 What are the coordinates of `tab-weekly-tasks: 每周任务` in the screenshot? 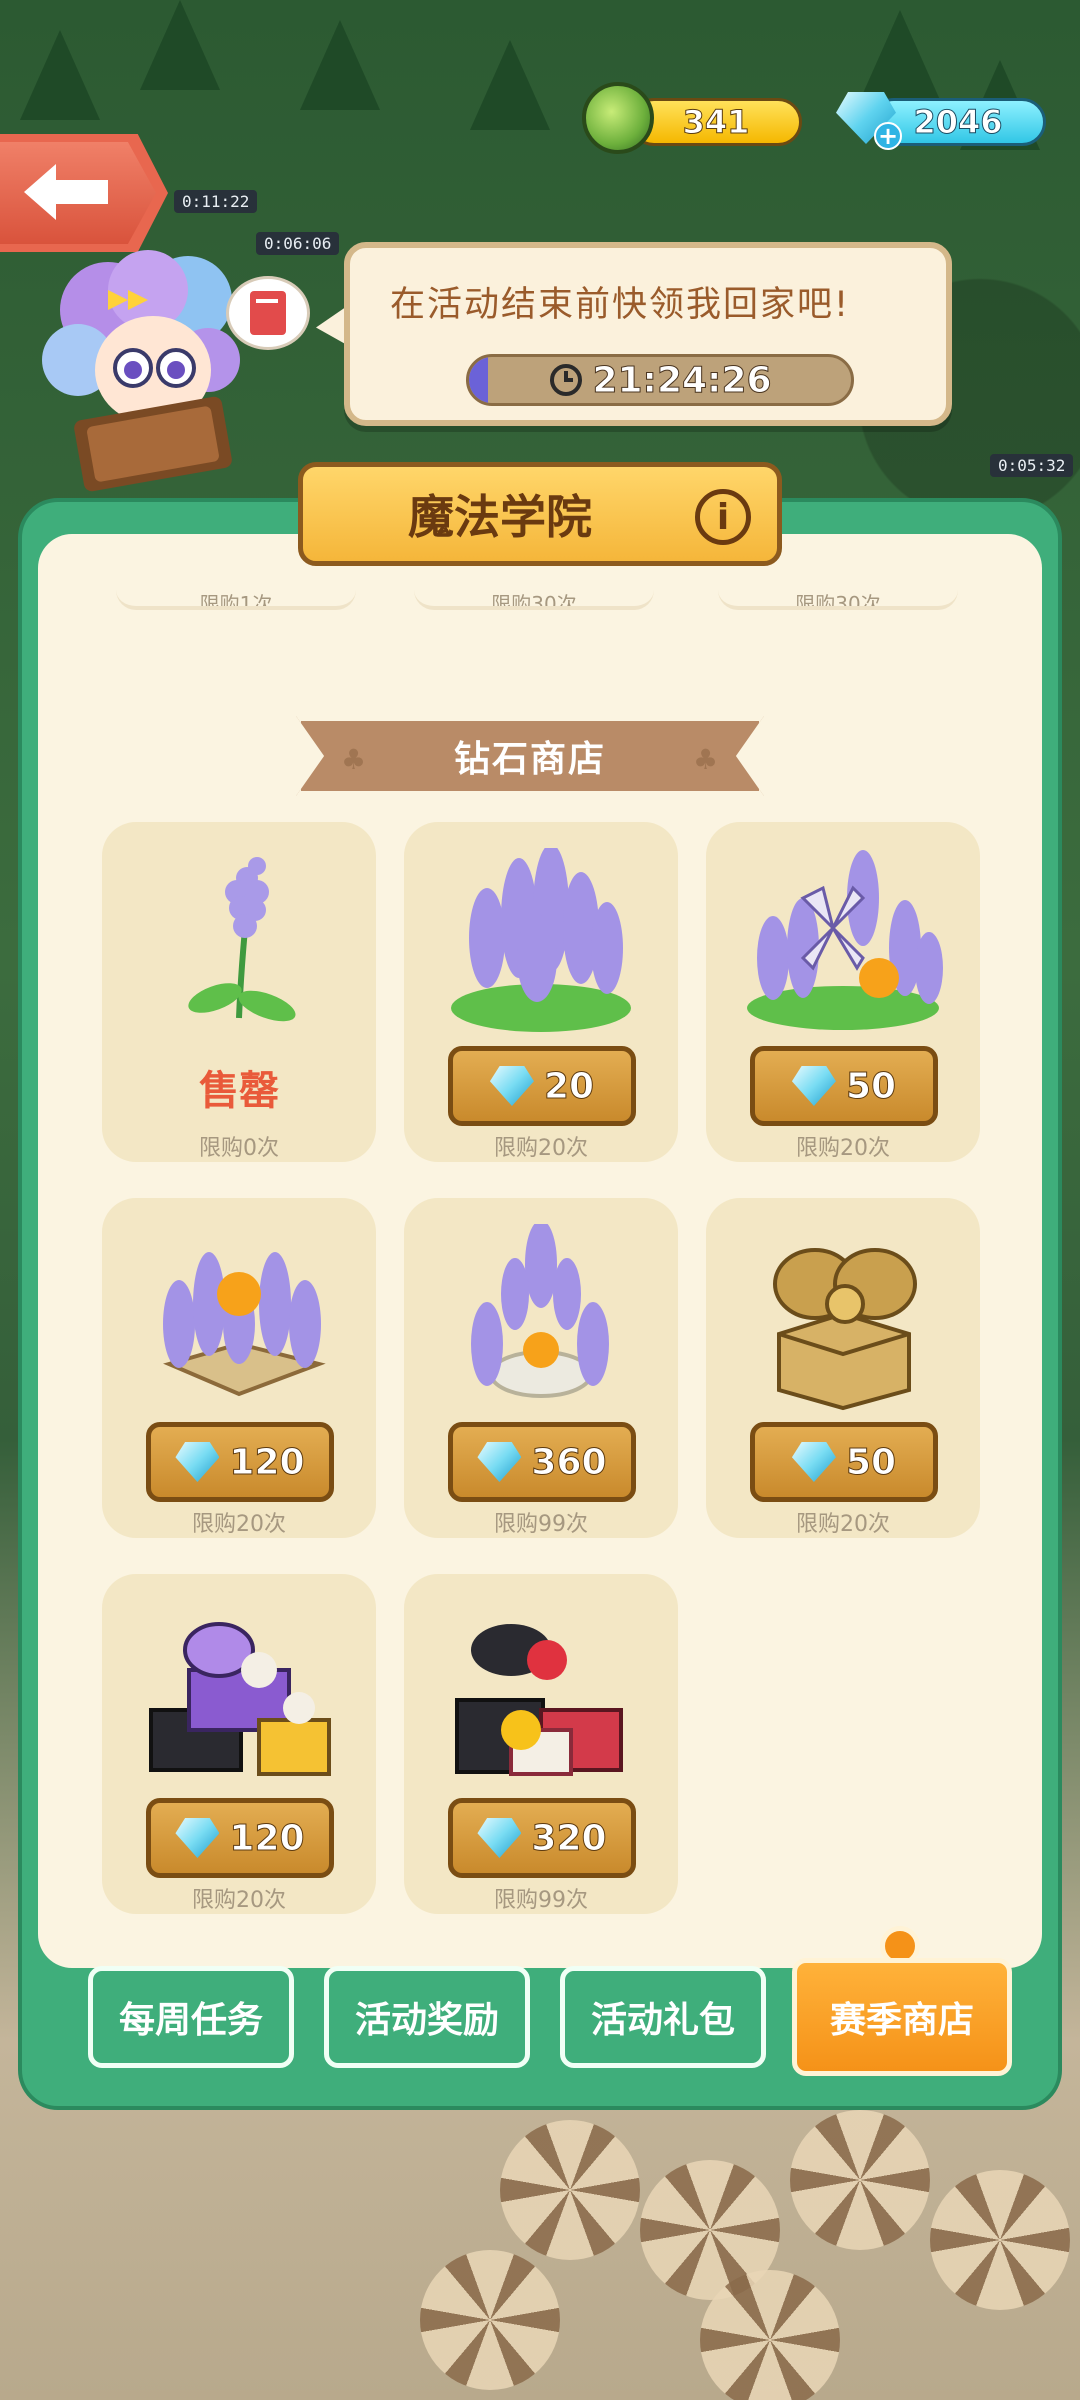 It's located at (191, 2017).